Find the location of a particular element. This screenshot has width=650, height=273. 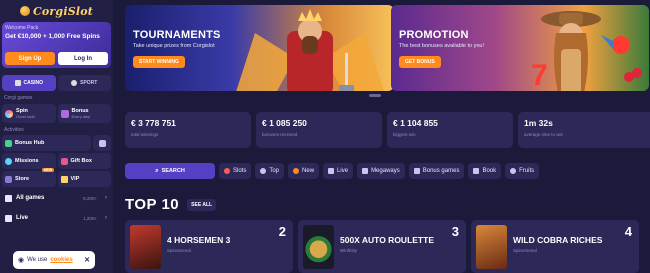

all-games-label: All games is located at coordinates (30, 198).